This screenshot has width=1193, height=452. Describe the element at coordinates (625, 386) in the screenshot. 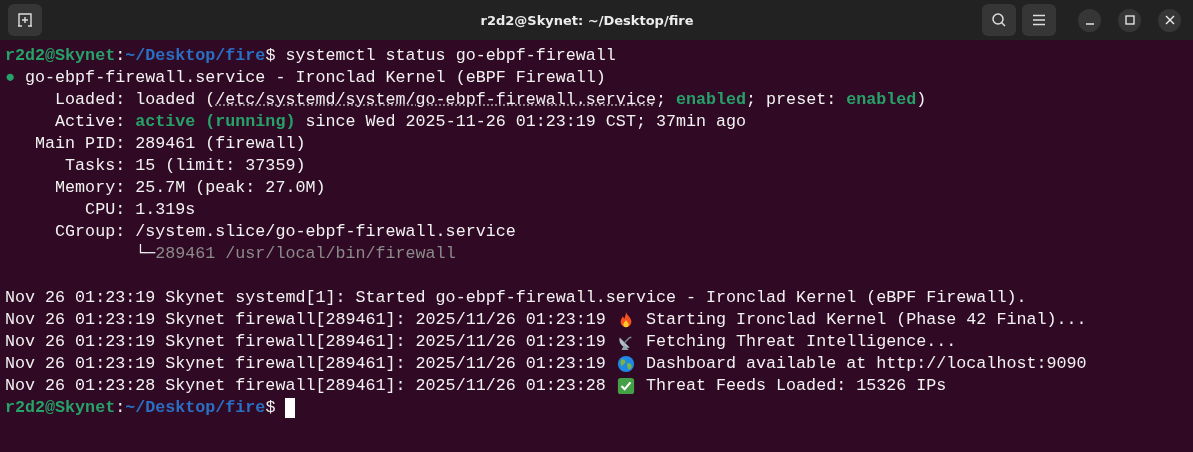

I see `check-icon` at that location.